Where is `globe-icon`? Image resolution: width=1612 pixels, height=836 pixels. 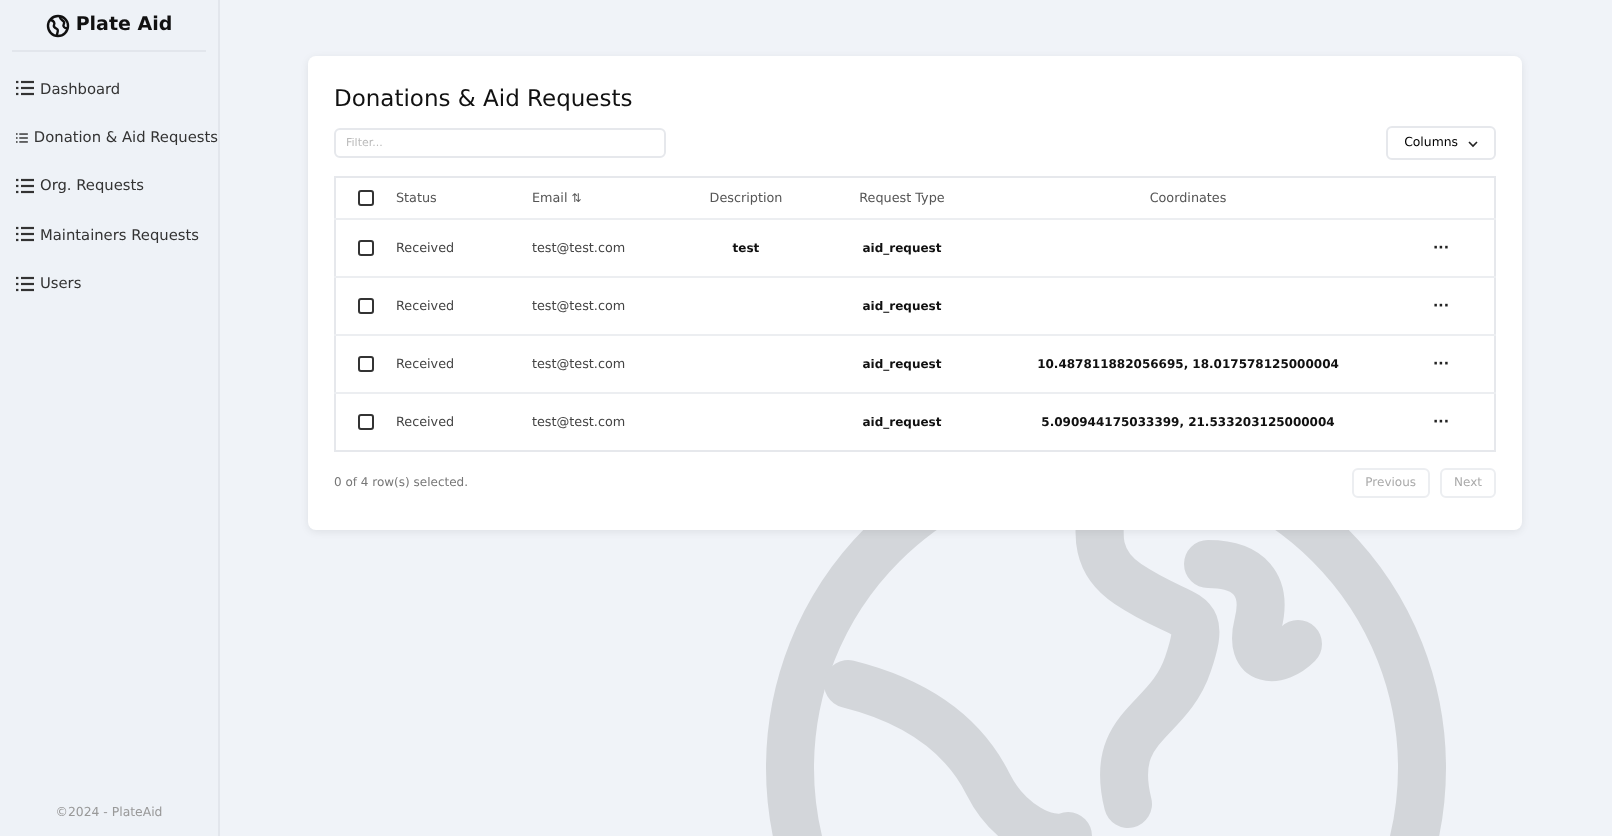
globe-icon is located at coordinates (57, 25).